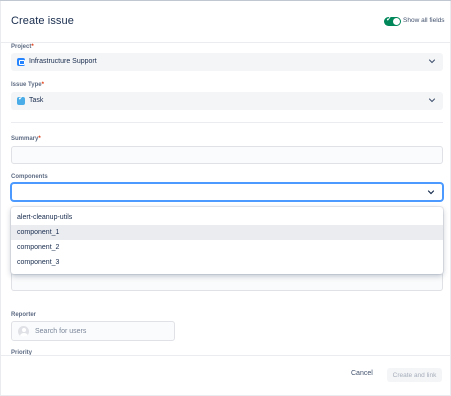 The height and width of the screenshot is (396, 451). Describe the element at coordinates (38, 232) in the screenshot. I see `menu-option-label: component_1` at that location.